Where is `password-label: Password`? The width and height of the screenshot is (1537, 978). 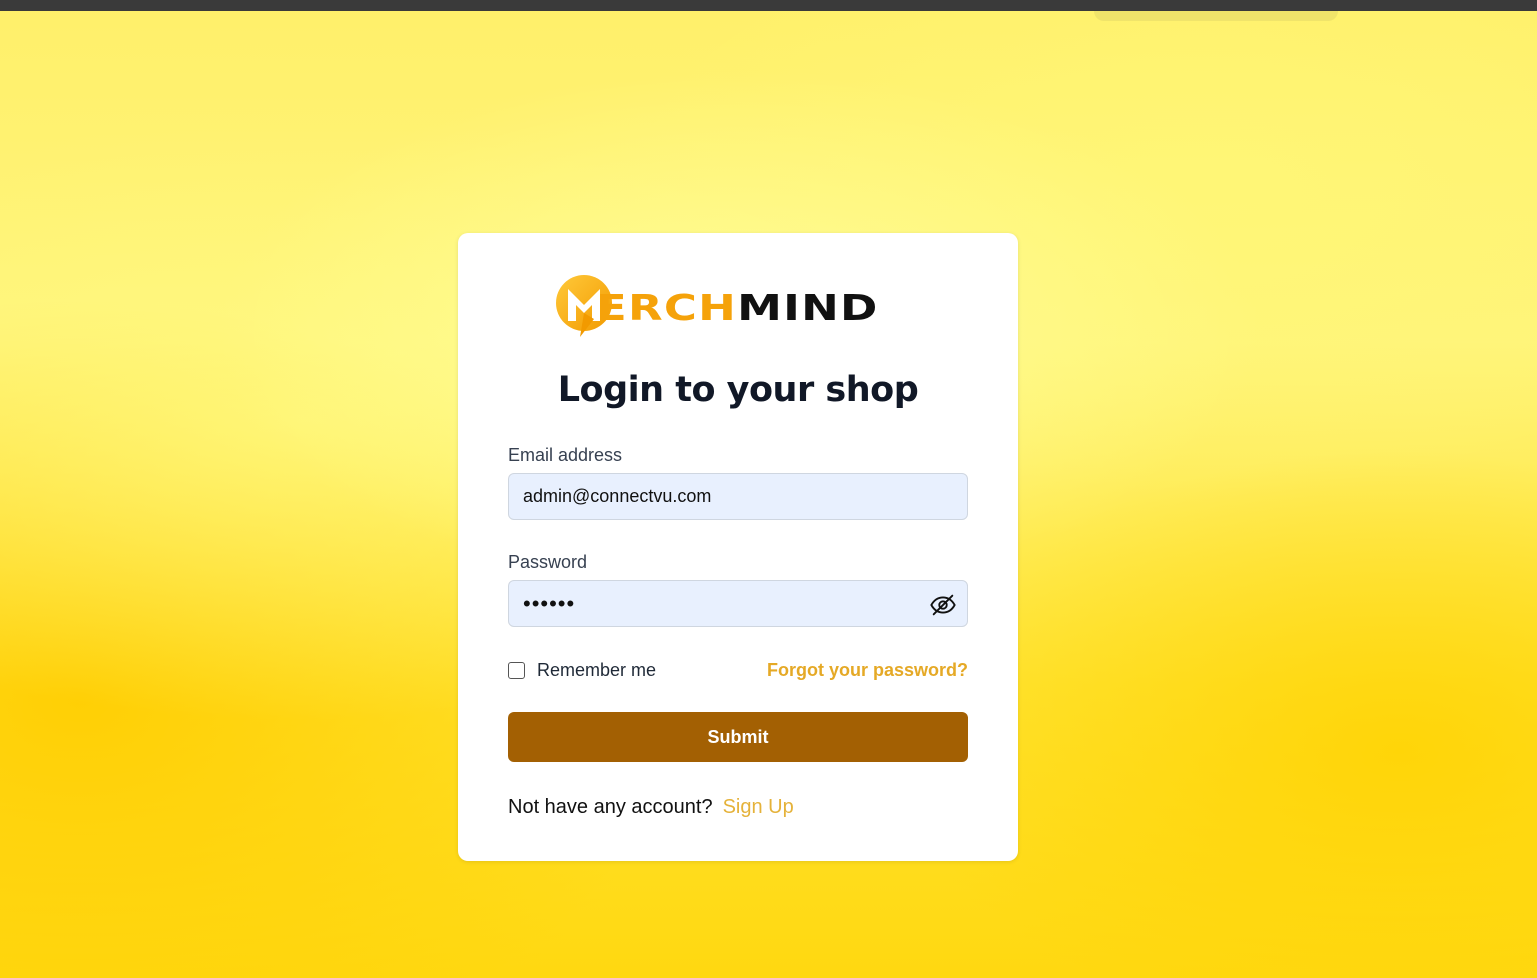 password-label: Password is located at coordinates (548, 562).